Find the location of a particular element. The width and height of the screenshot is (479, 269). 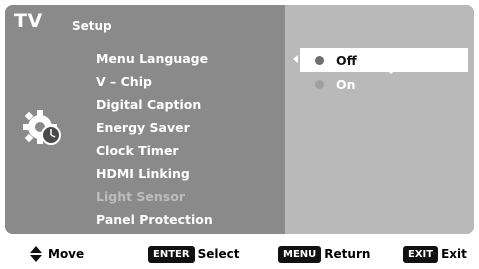

option-label: On is located at coordinates (346, 84).